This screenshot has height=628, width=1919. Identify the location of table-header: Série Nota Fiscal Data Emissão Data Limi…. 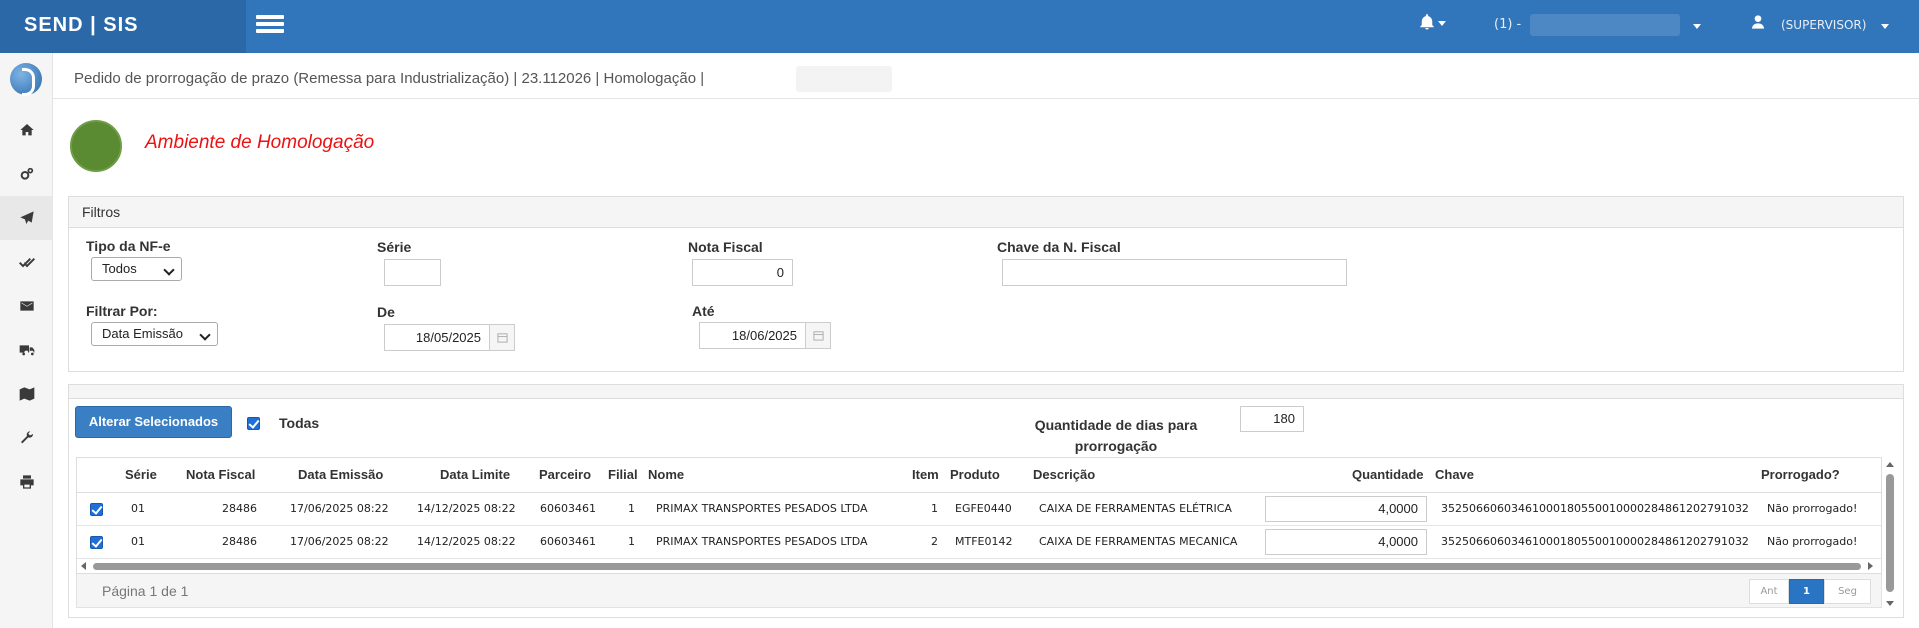
(979, 475).